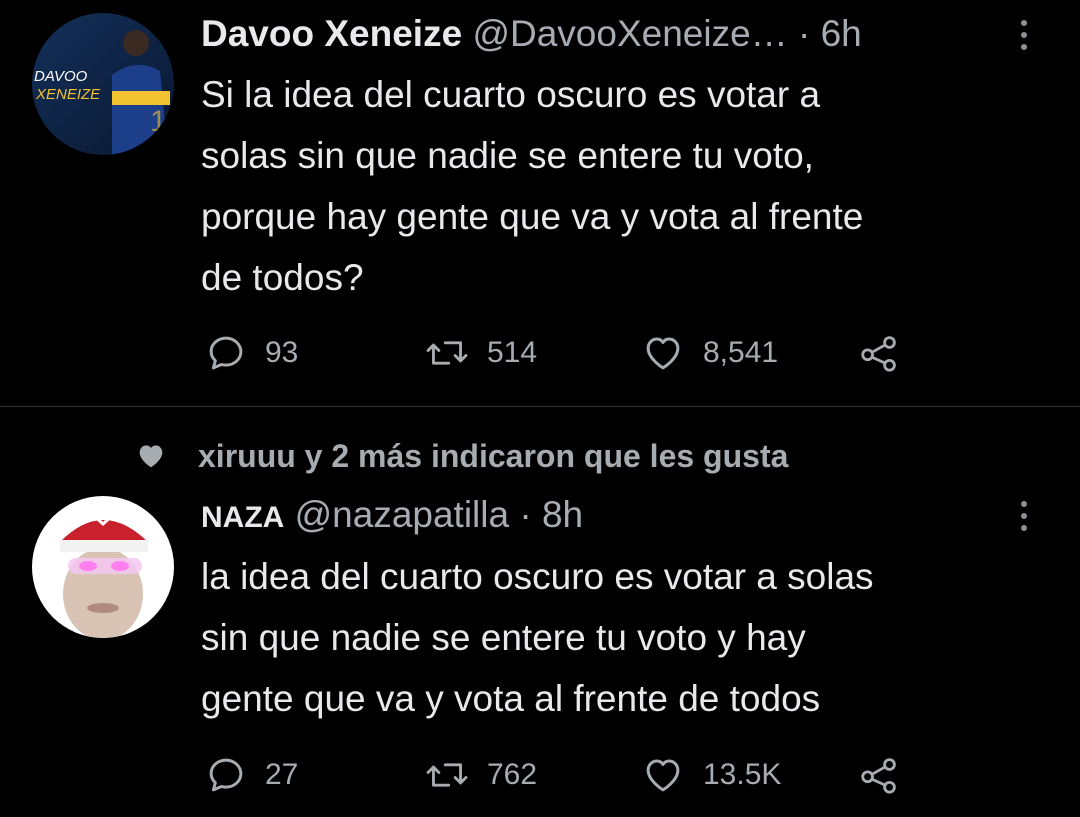  Describe the element at coordinates (493, 455) in the screenshot. I see `social-context-text: xiruuu y 2 más indicaron que les gusta` at that location.